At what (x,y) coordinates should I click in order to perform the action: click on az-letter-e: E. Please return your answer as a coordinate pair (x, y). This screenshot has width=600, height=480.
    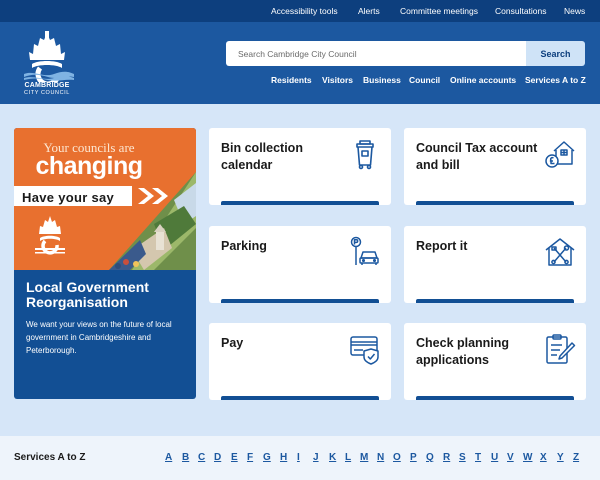
    Looking at the image, I should click on (234, 457).